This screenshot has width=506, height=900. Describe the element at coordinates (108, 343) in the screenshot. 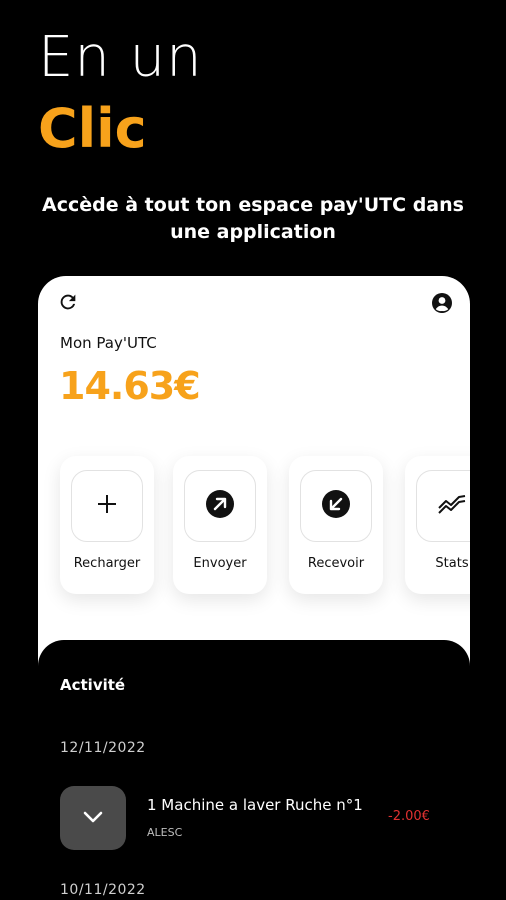

I see `balance-label: Mon Pay'UTC` at that location.